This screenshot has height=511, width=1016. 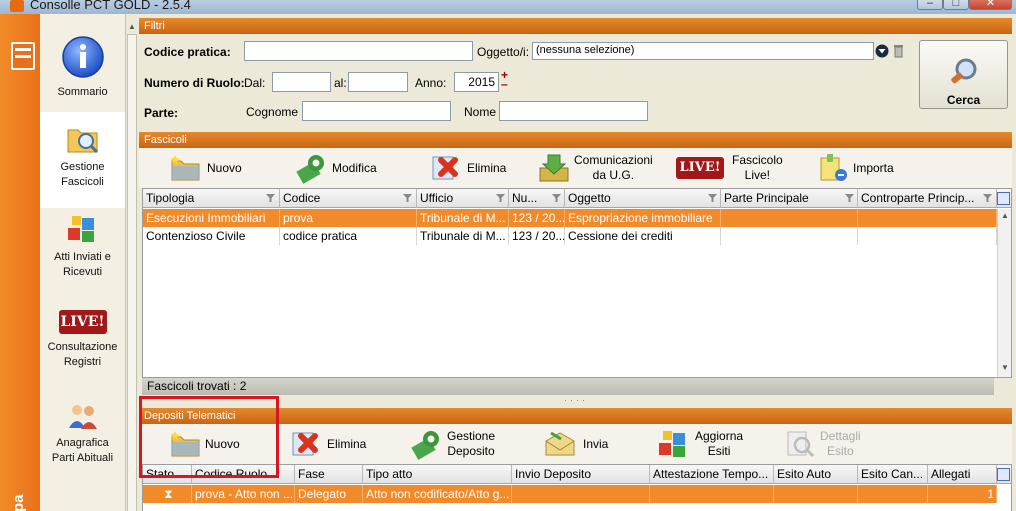 I want to click on nav-item-atti: Atti Inviati e Ricevuti, so click(x=82, y=259).